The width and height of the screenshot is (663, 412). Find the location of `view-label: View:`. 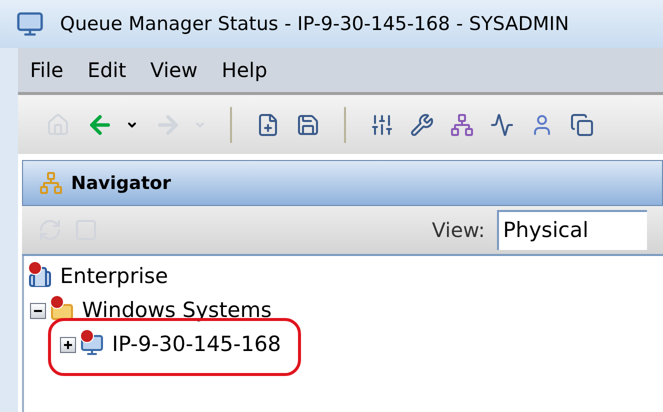

view-label: View: is located at coordinates (458, 230).